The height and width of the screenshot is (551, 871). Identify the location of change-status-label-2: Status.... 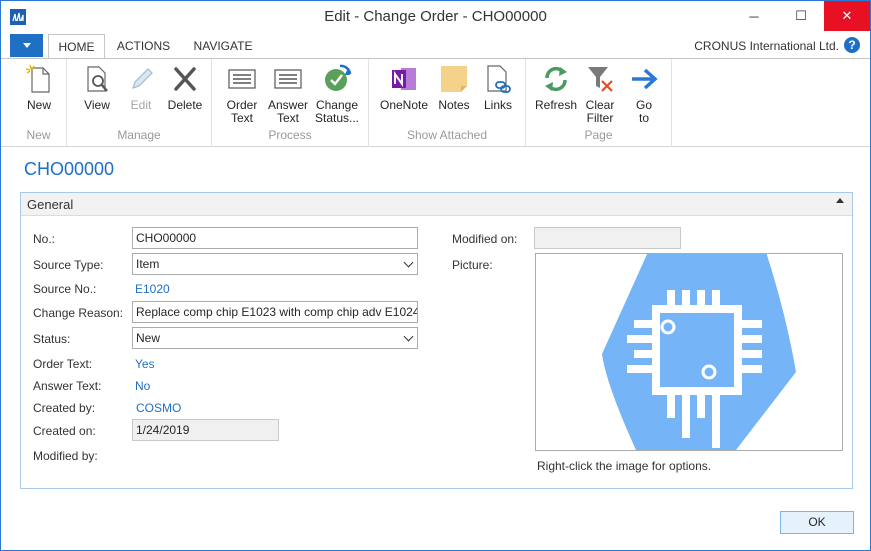
(337, 118).